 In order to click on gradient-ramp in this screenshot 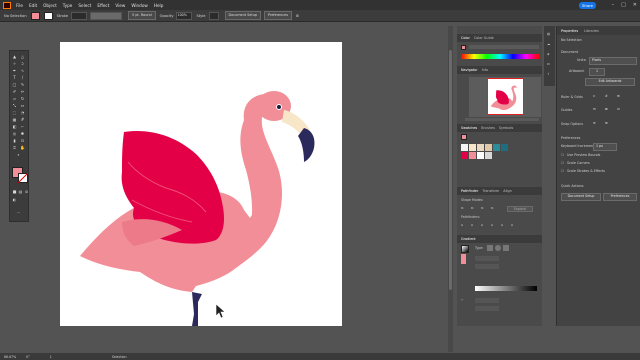, I will do `click(506, 288)`.